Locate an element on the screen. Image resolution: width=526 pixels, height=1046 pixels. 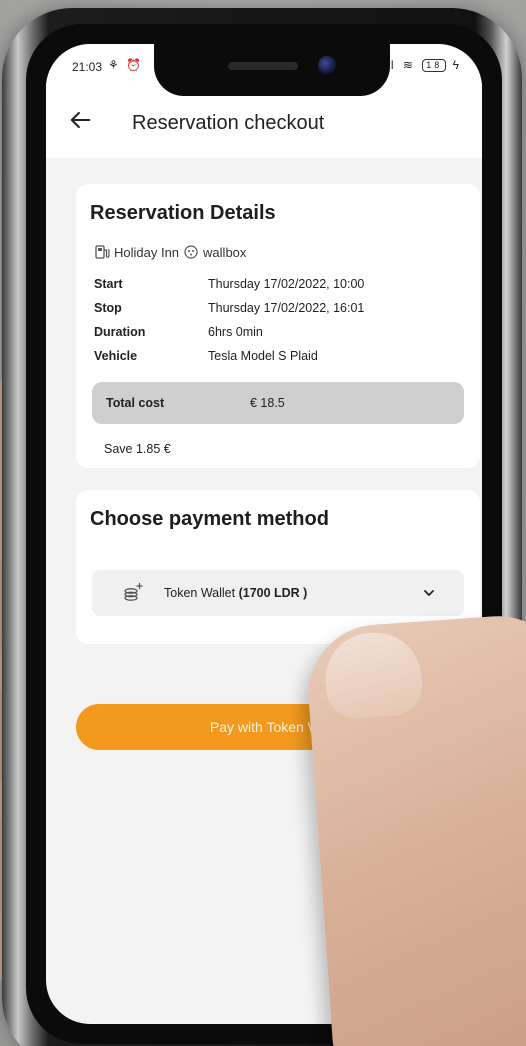
battery-icon: 18 is located at coordinates (434, 66).